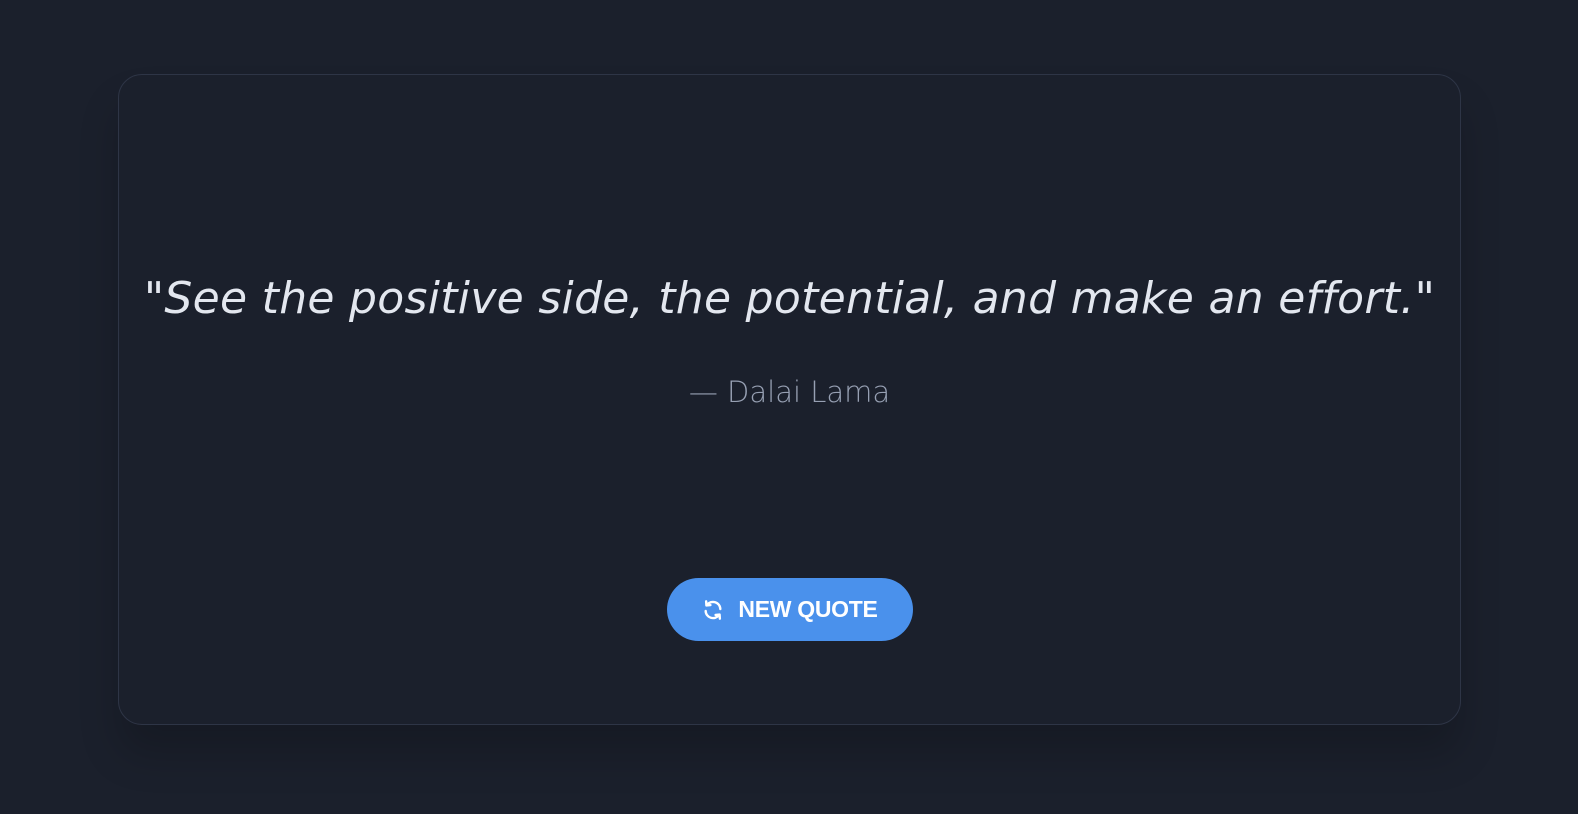 Image resolution: width=1578 pixels, height=814 pixels. Describe the element at coordinates (713, 610) in the screenshot. I see `refresh-icon` at that location.